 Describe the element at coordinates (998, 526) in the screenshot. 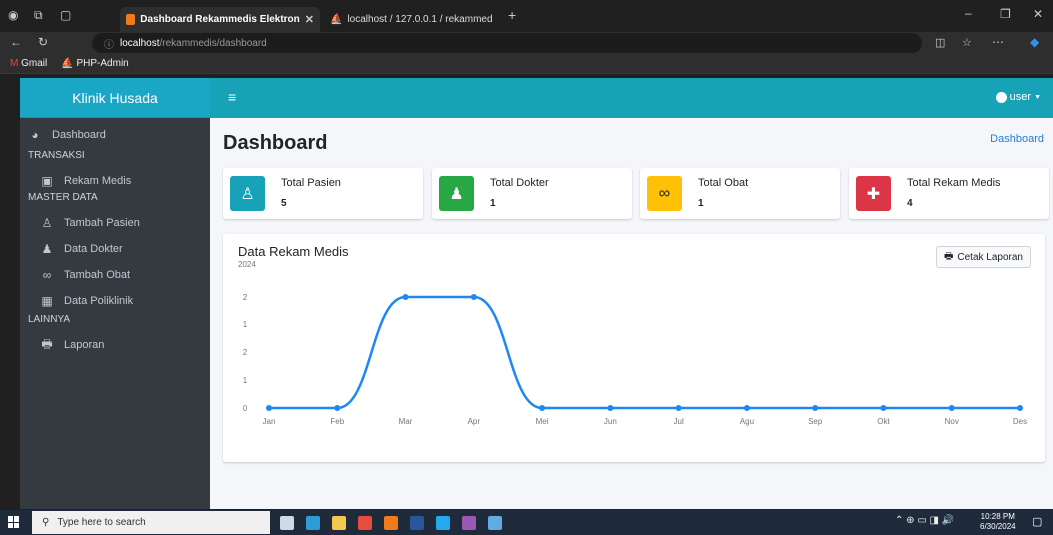

I see `clock-date: 6/30/2024` at that location.